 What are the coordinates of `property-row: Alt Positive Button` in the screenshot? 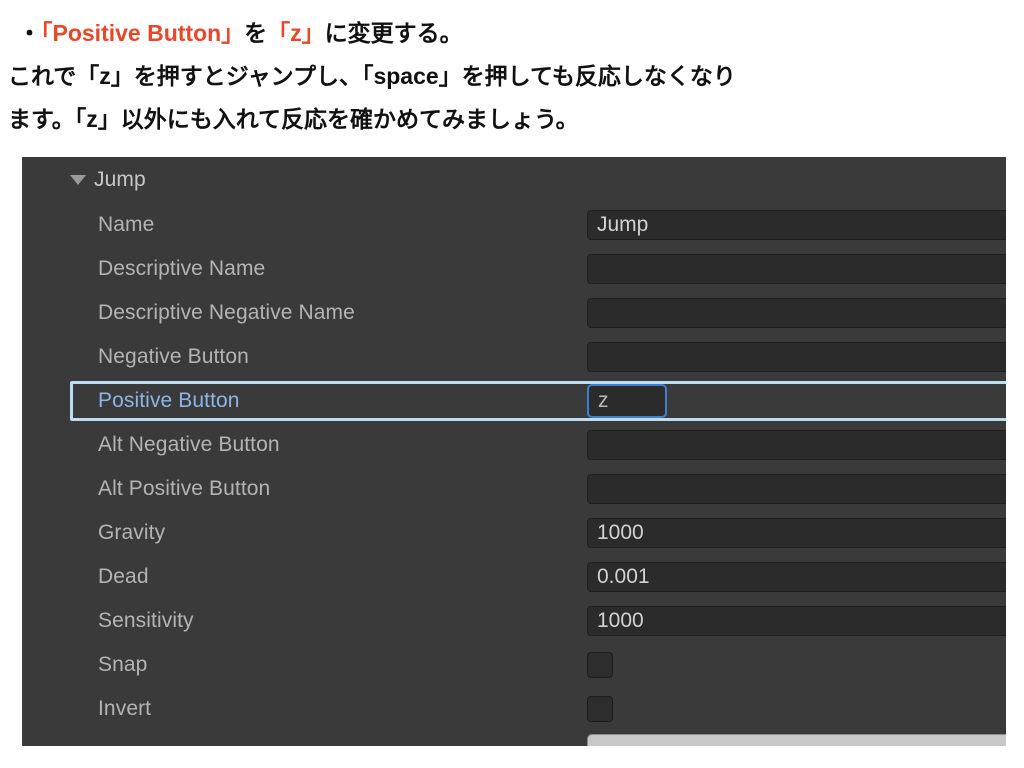 It's located at (514, 489).